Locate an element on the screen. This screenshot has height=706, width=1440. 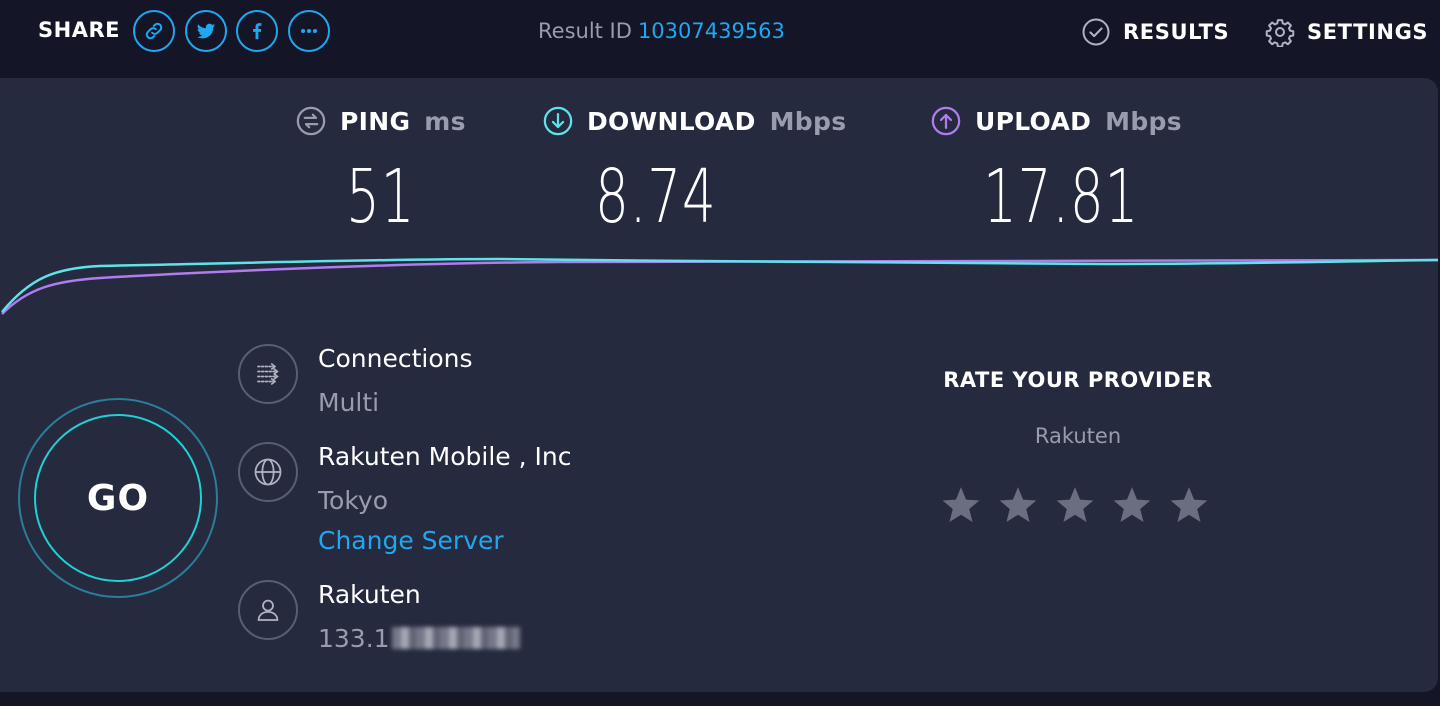
results-label: RESULTS is located at coordinates (1176, 32).